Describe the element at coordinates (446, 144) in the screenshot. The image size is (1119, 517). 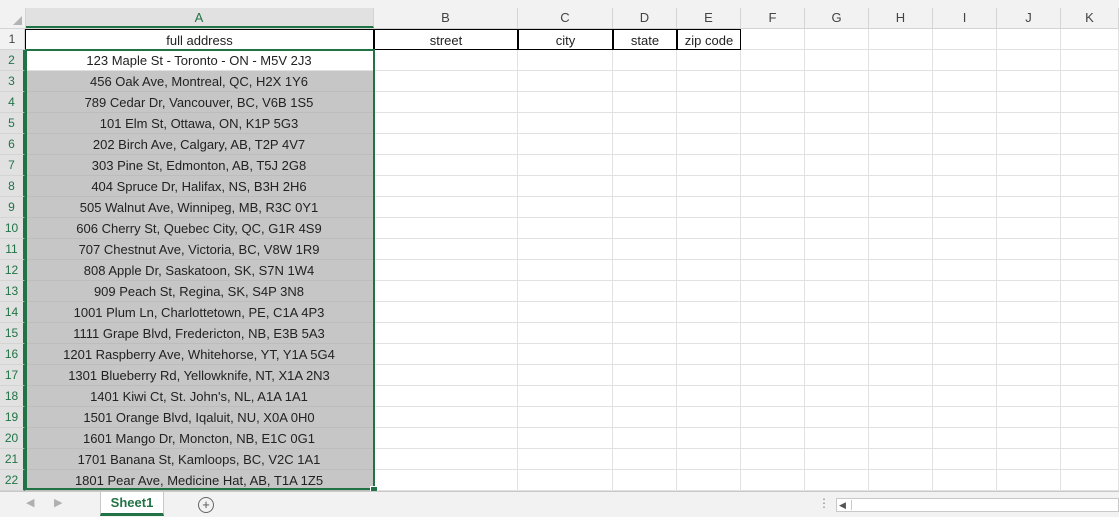
I see `cell-b6` at that location.